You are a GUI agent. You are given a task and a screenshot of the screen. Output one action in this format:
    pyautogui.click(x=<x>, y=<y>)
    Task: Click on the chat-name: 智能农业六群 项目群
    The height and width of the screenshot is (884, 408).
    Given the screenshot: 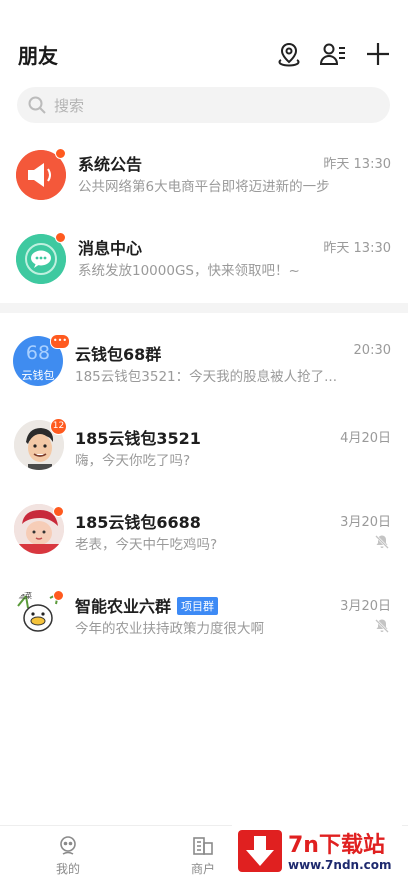 What is the action you would take?
    pyautogui.click(x=147, y=605)
    